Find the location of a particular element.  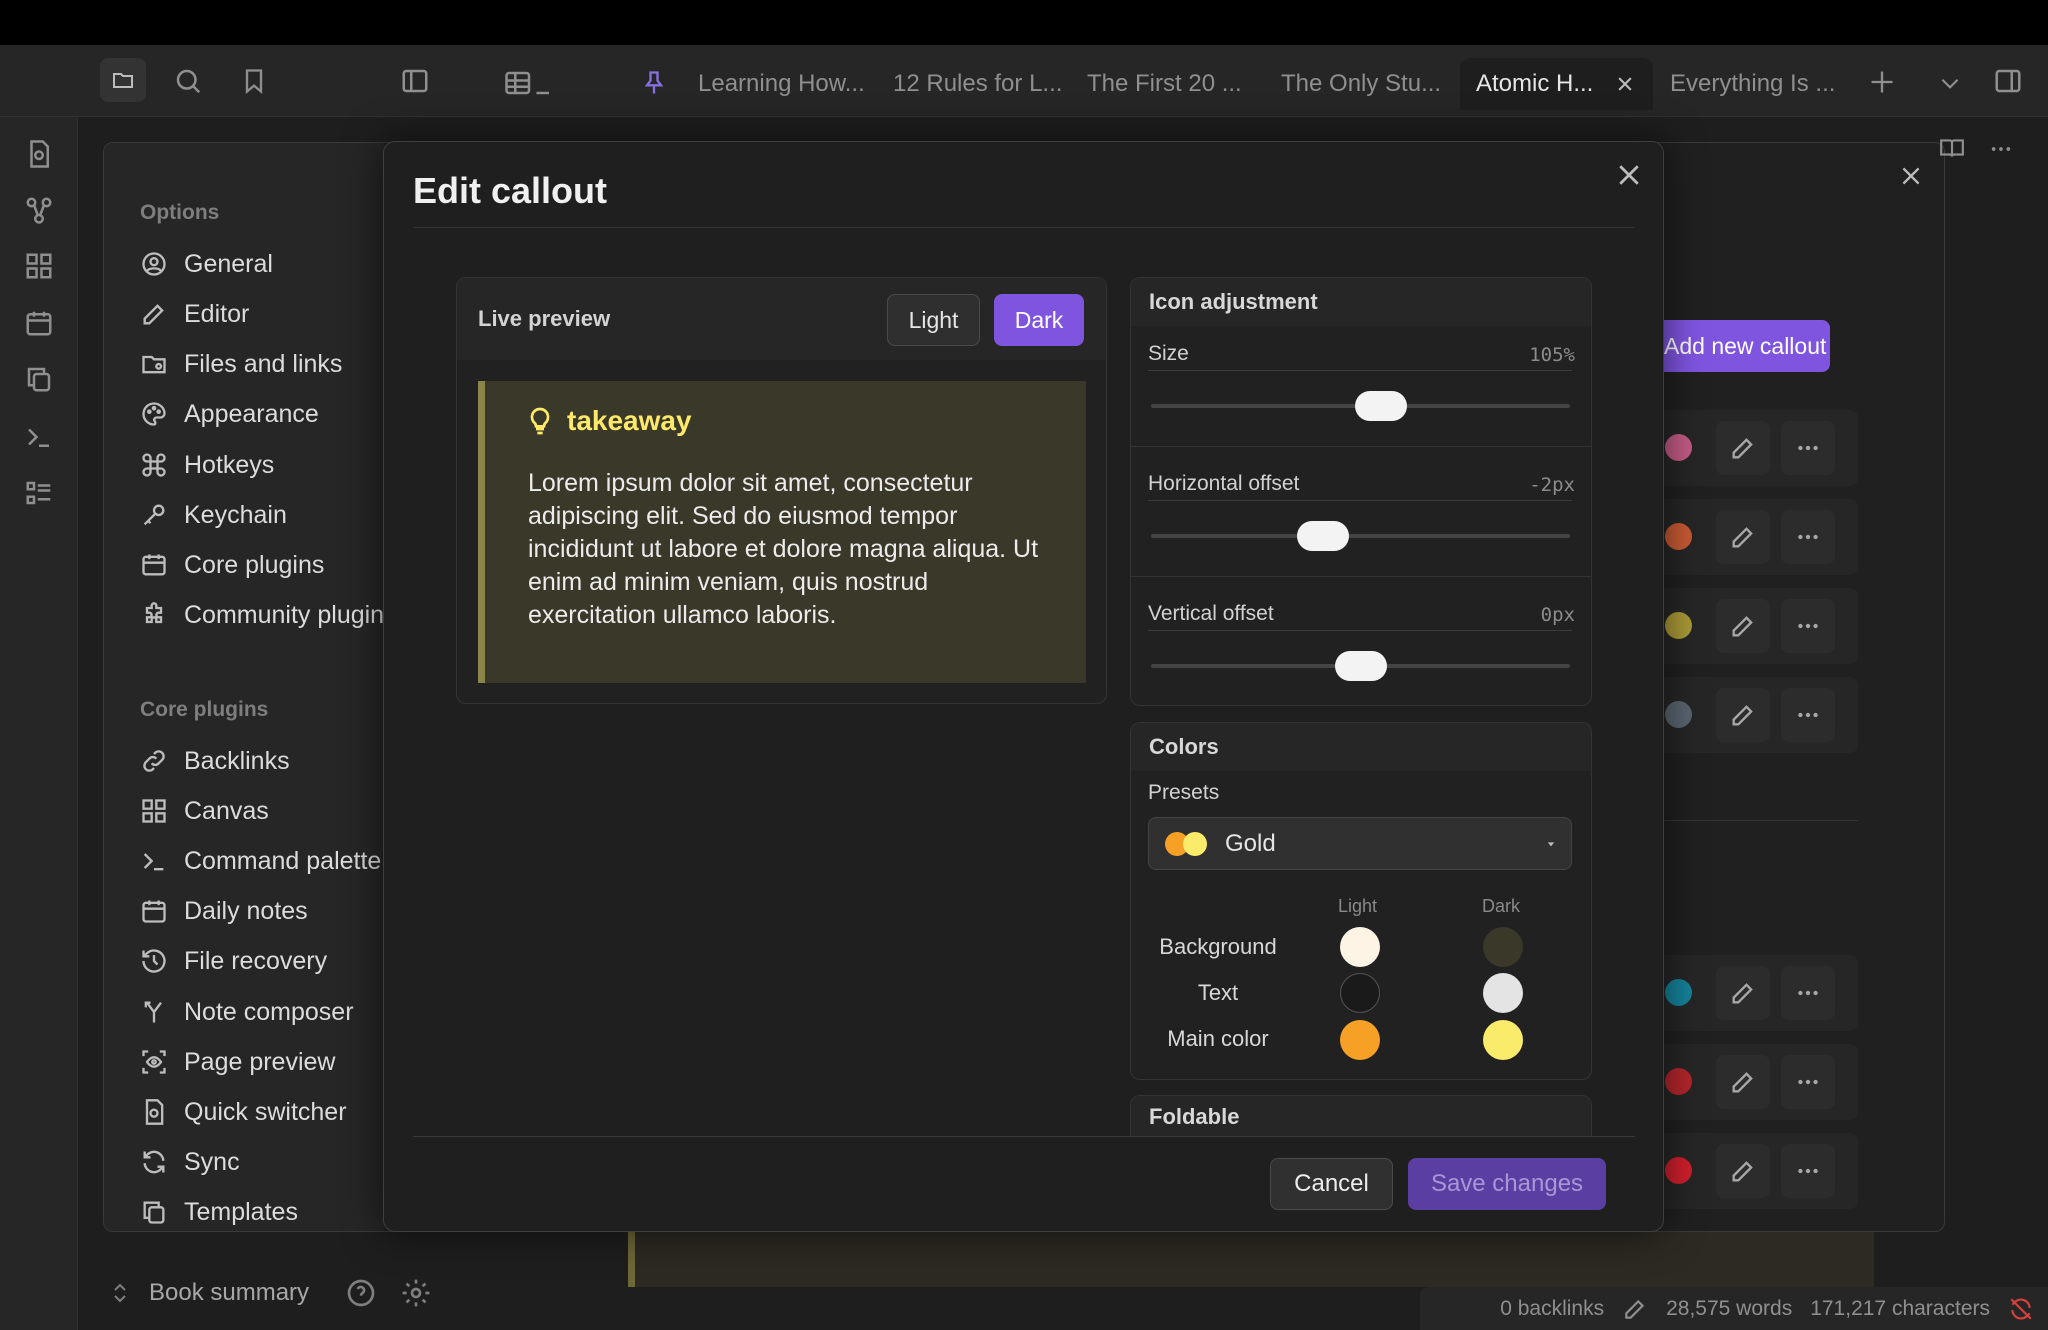

right-sidebar-toggle-icon is located at coordinates (2008, 81).